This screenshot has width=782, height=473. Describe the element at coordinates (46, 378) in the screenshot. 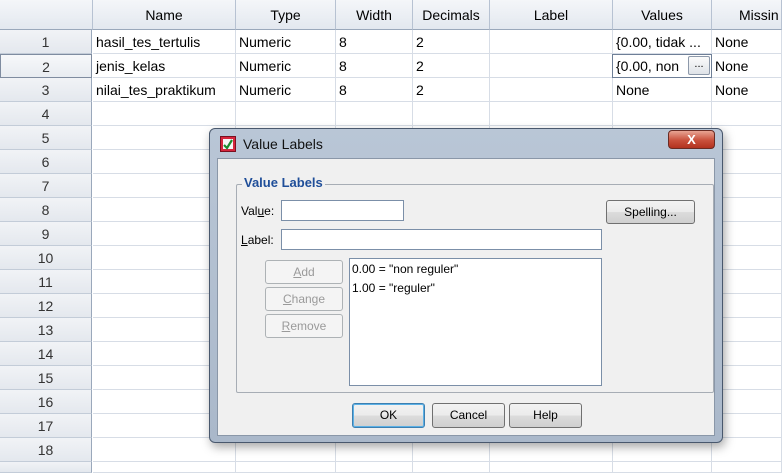

I see `row-header: 15` at that location.